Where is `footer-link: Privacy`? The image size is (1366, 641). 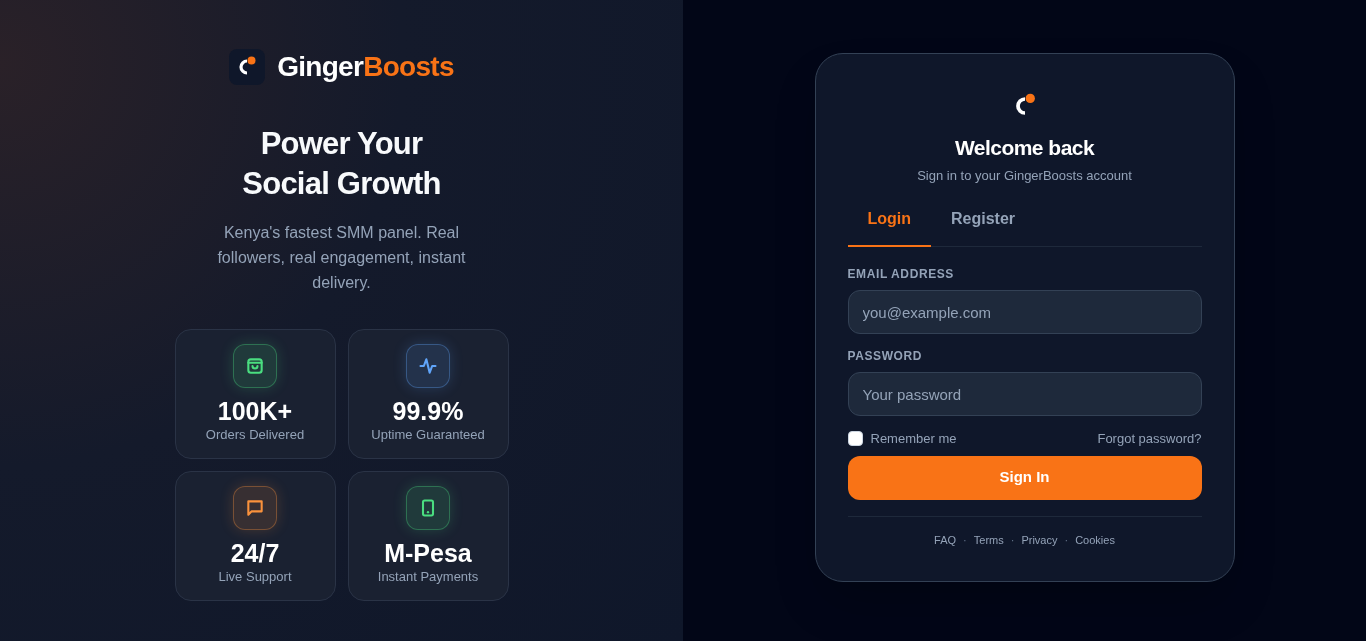
footer-link: Privacy is located at coordinates (1039, 539).